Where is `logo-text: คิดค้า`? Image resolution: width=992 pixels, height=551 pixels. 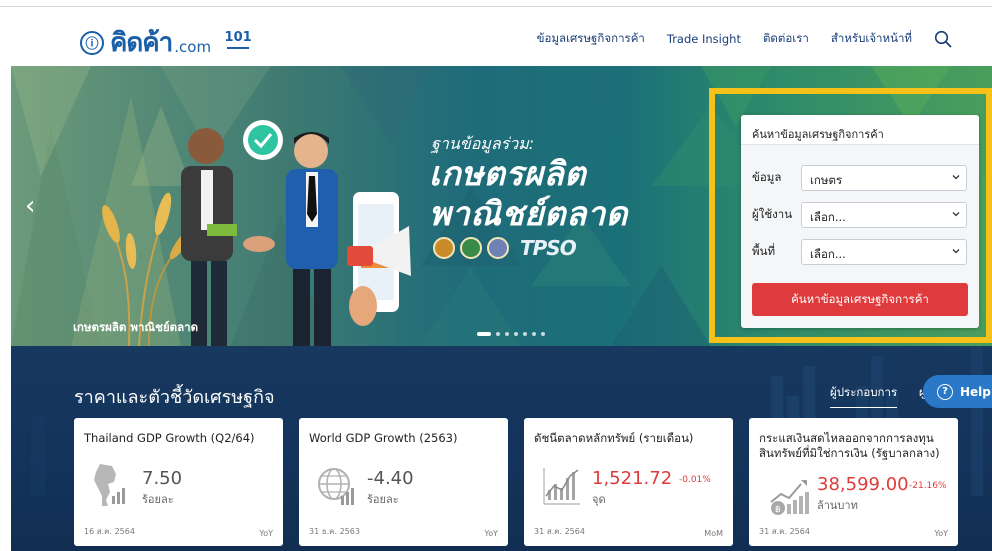
logo-text: คิดค้า is located at coordinates (141, 43).